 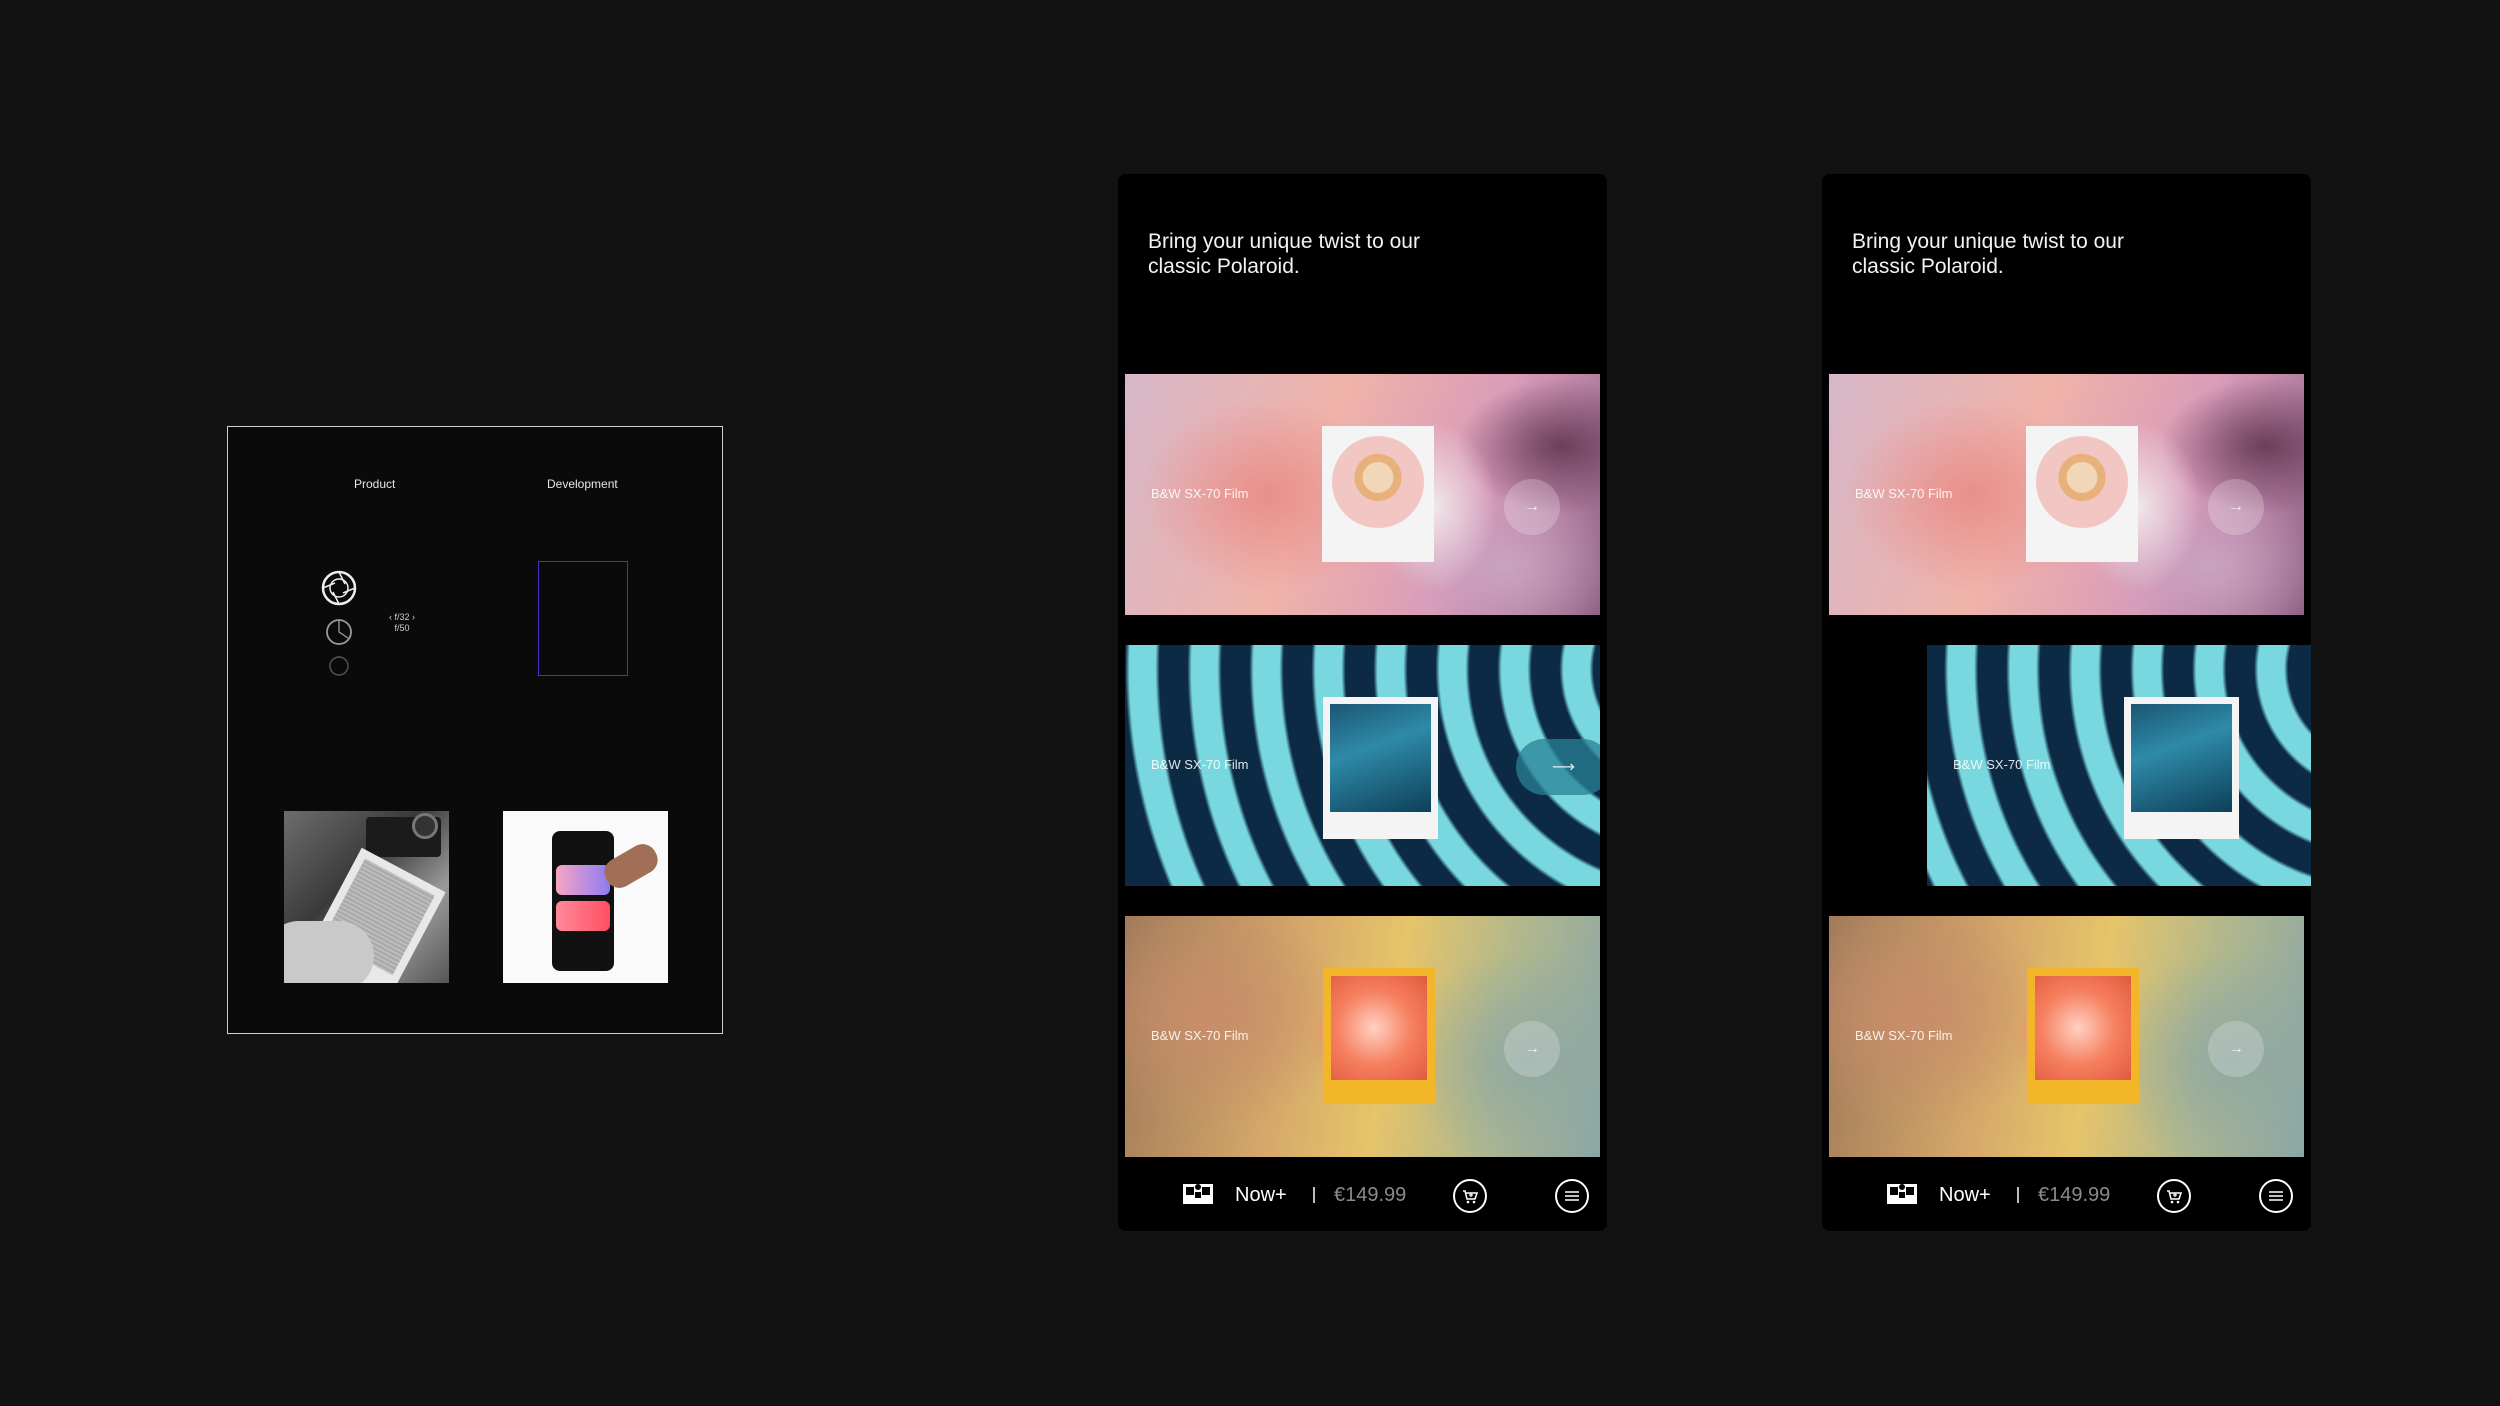 I want to click on app-phone-thumbnail, so click(x=585, y=897).